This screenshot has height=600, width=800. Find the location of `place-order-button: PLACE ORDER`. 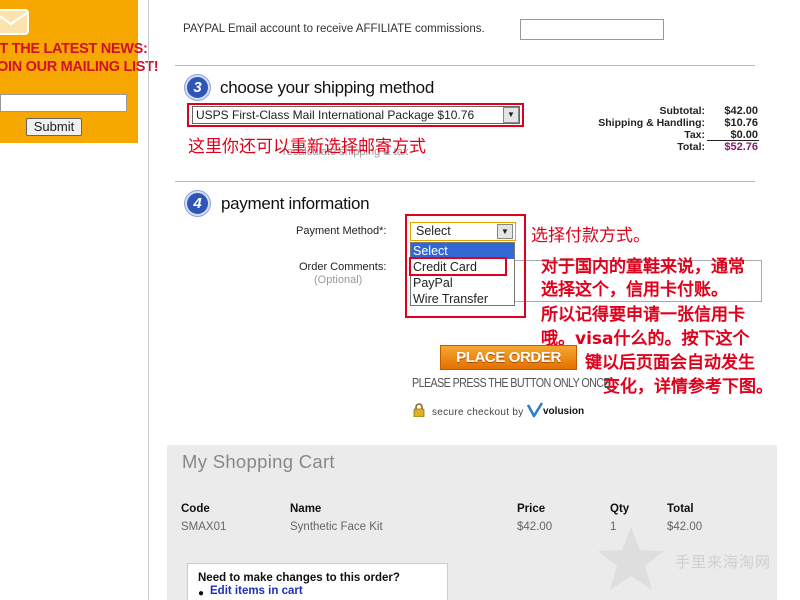

place-order-button: PLACE ORDER is located at coordinates (508, 357).